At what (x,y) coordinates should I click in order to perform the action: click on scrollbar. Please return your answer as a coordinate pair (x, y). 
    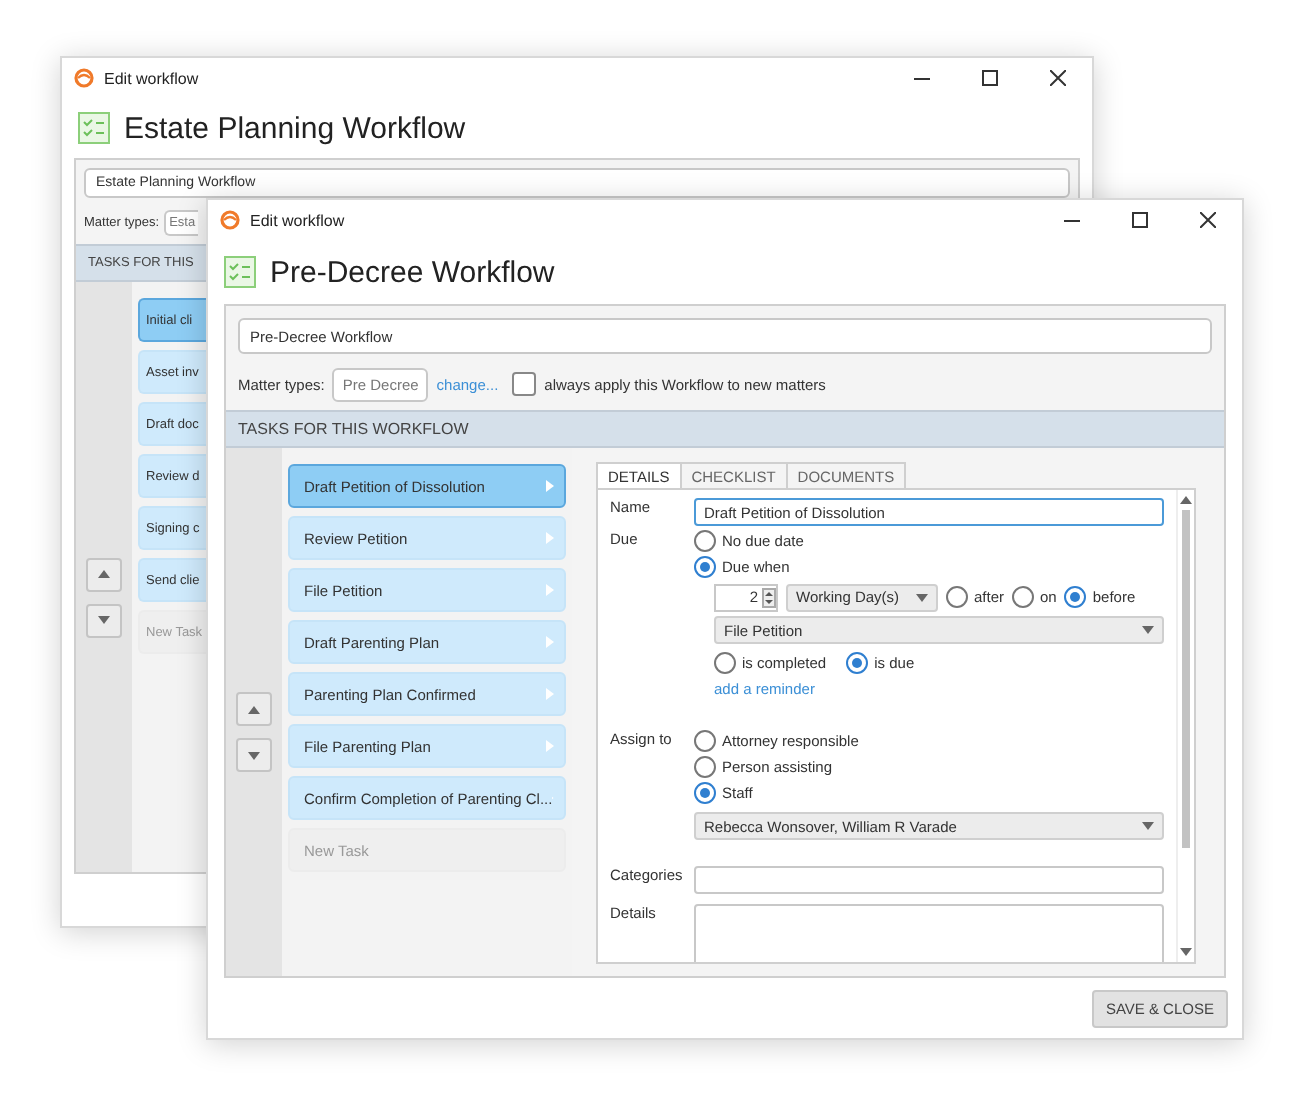
    Looking at the image, I should click on (1185, 726).